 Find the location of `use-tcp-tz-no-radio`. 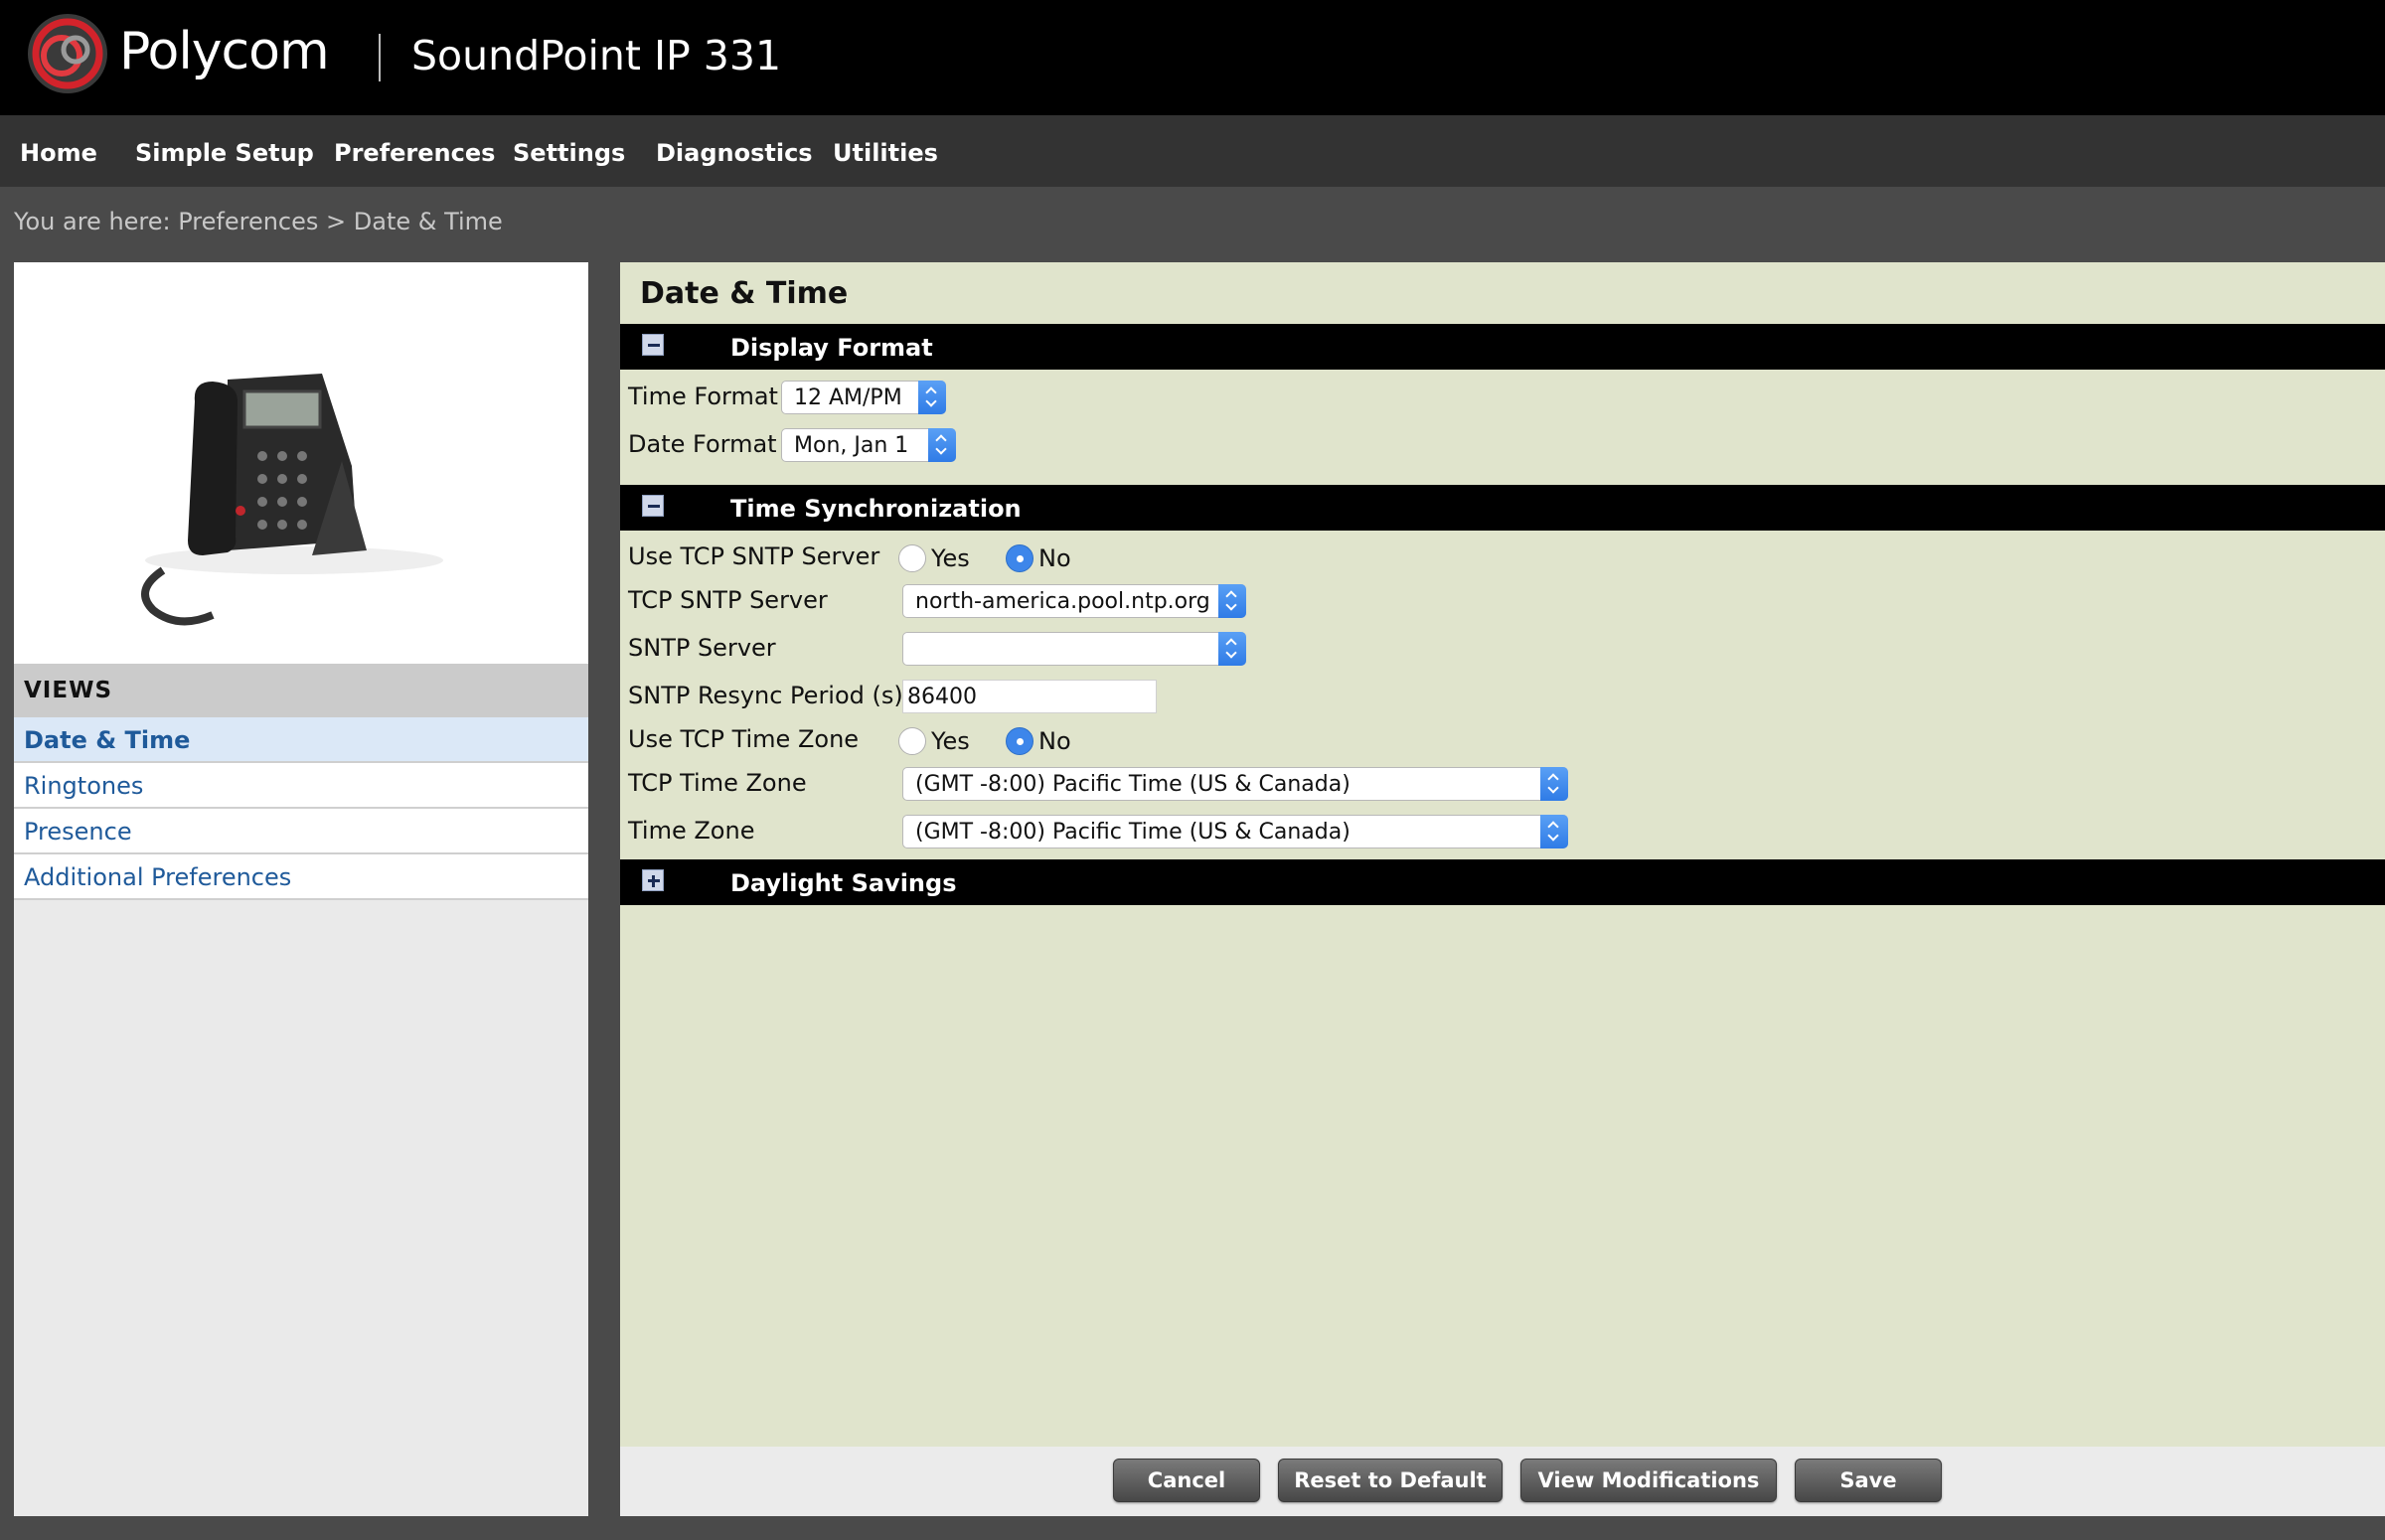

use-tcp-tz-no-radio is located at coordinates (1020, 741).